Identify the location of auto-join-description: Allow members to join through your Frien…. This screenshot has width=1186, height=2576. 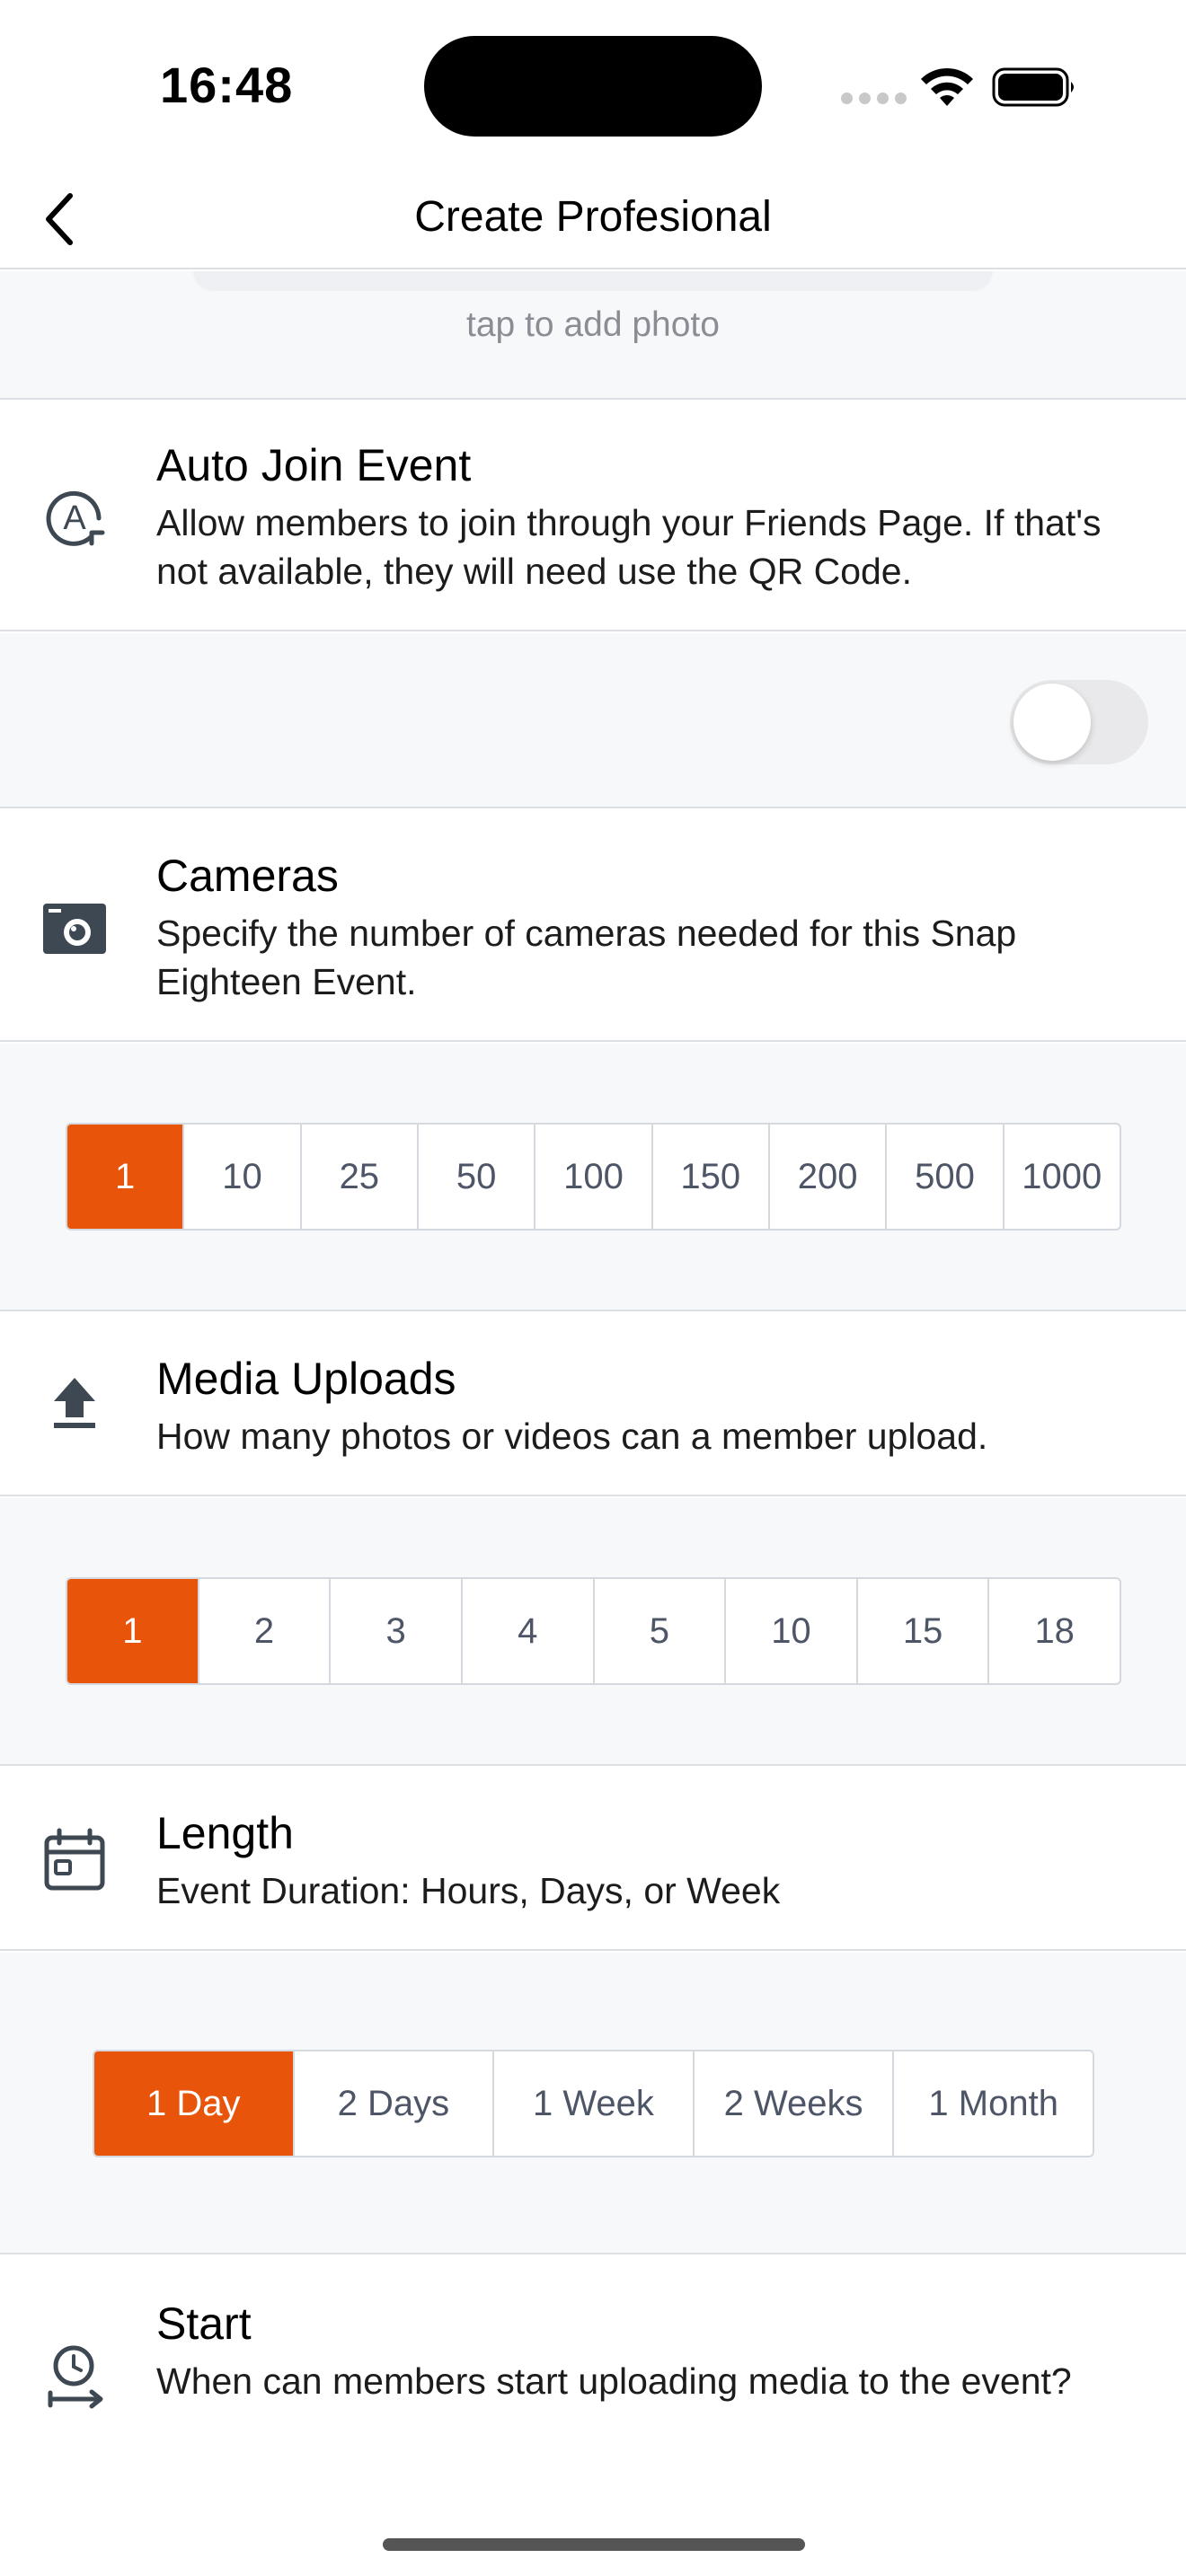
(629, 547).